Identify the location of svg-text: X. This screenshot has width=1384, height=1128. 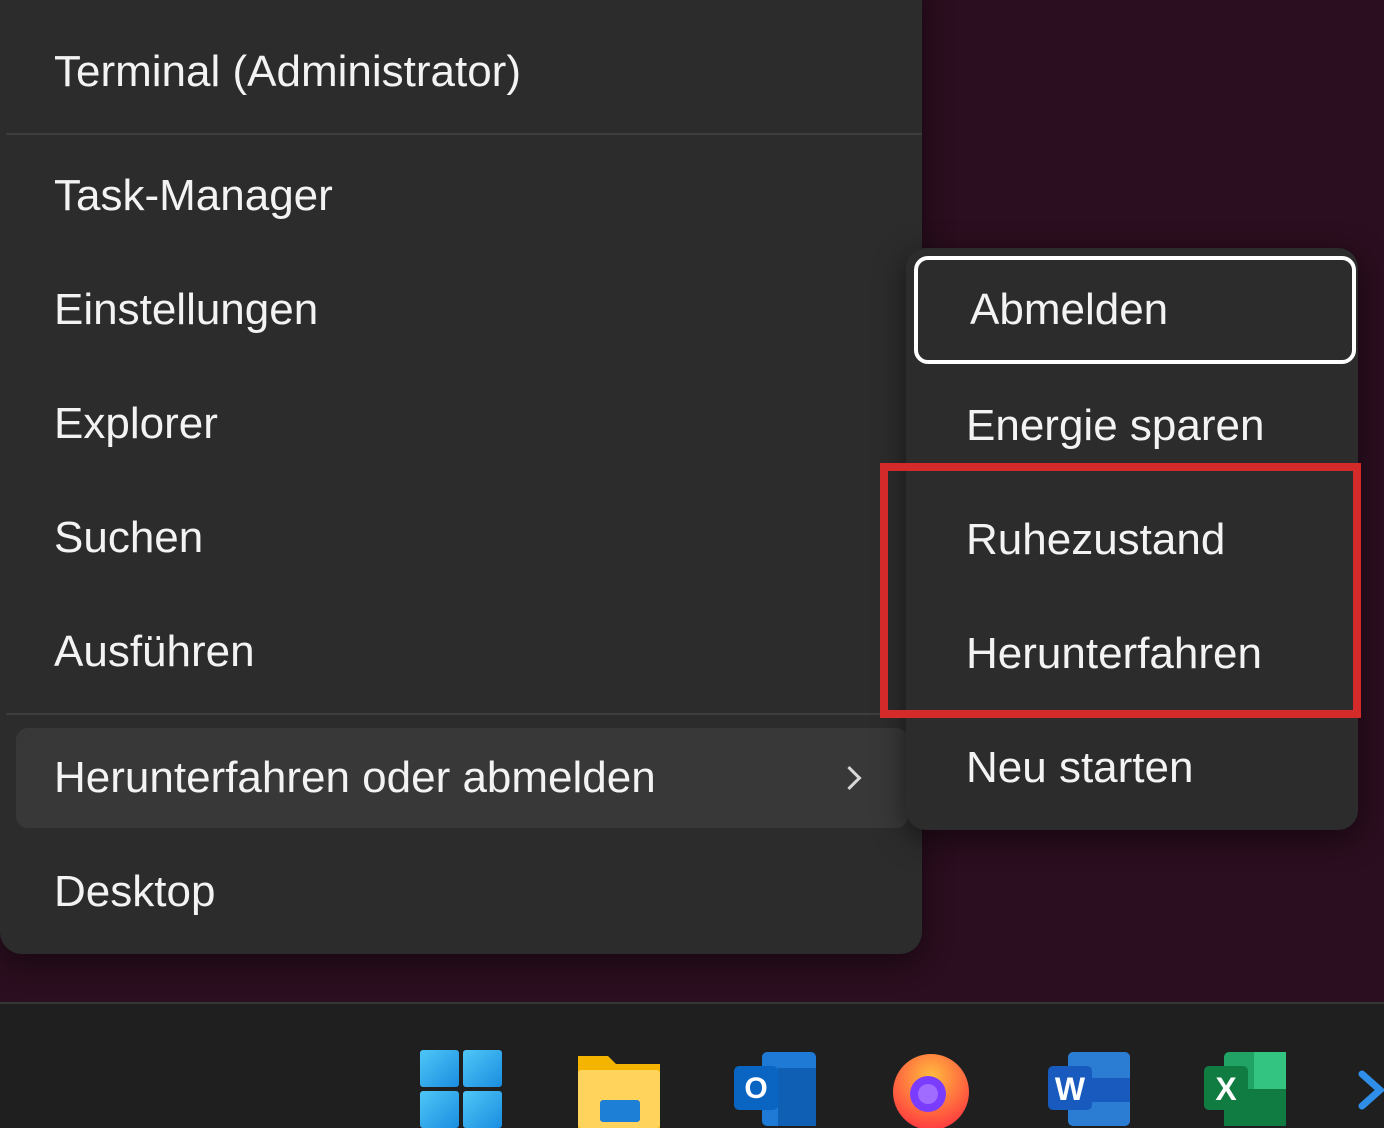
(1226, 1089).